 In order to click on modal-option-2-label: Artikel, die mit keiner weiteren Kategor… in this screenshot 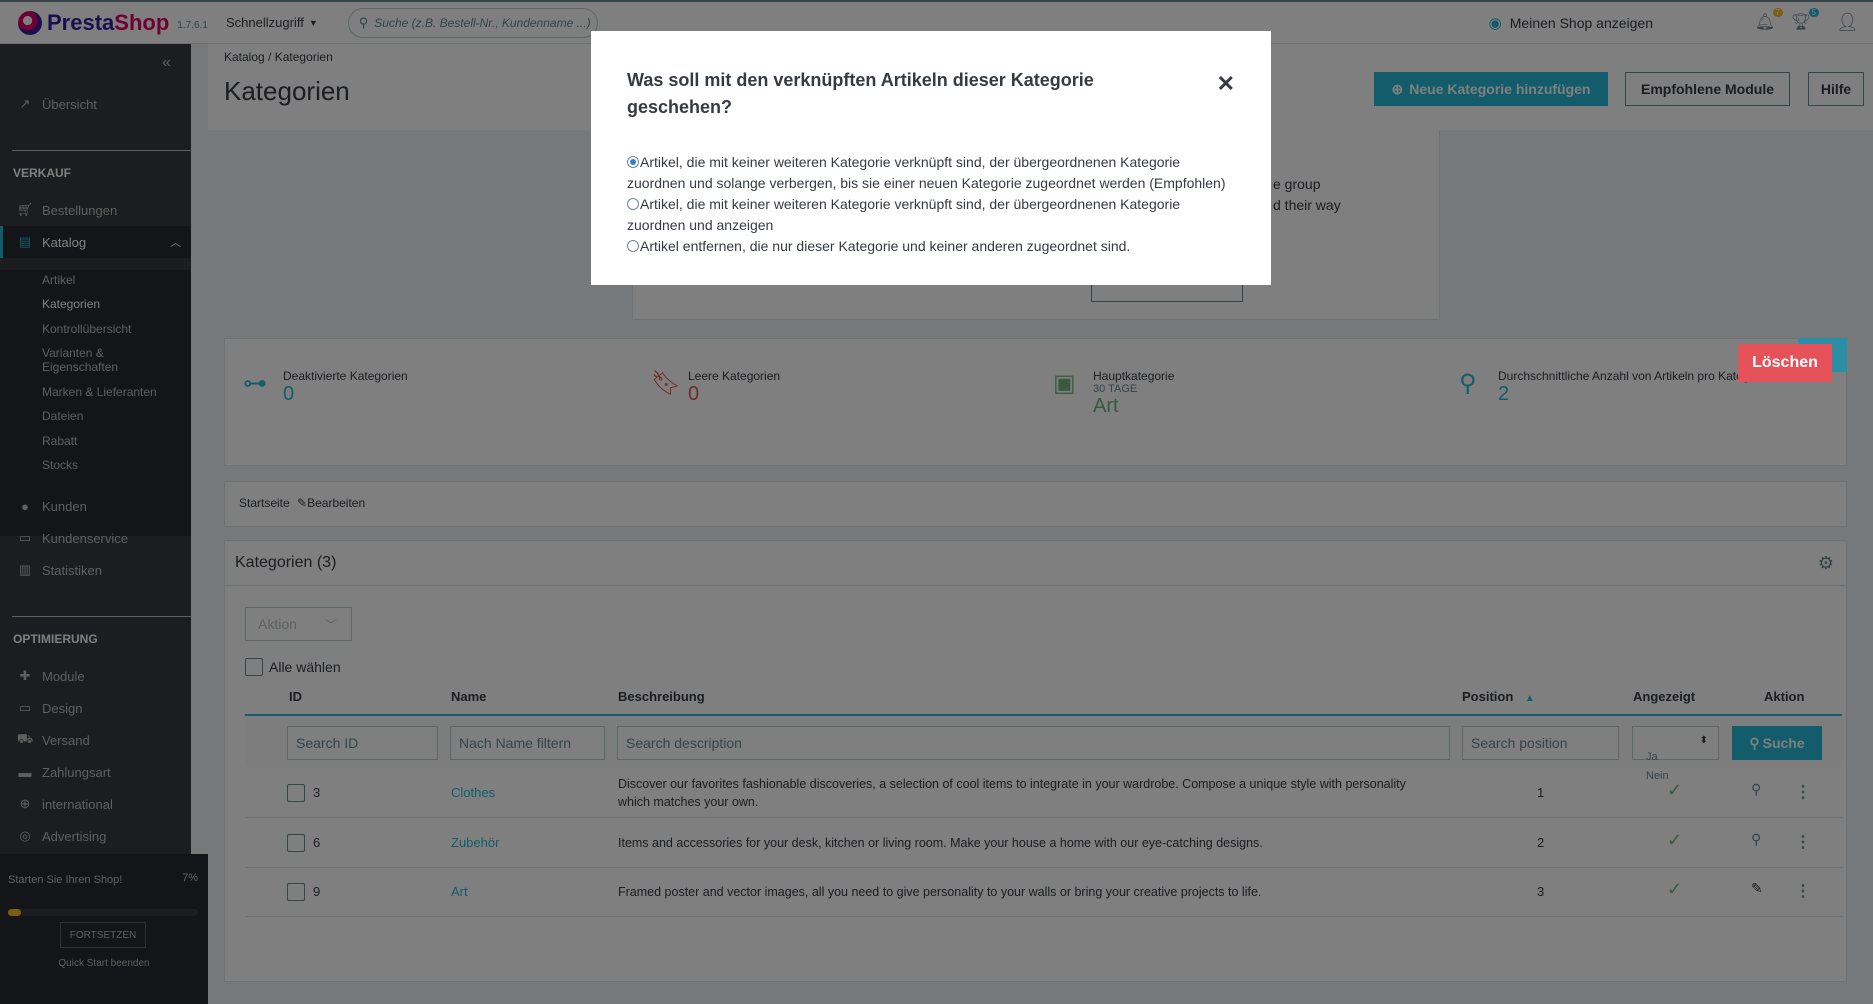, I will do `click(904, 214)`.